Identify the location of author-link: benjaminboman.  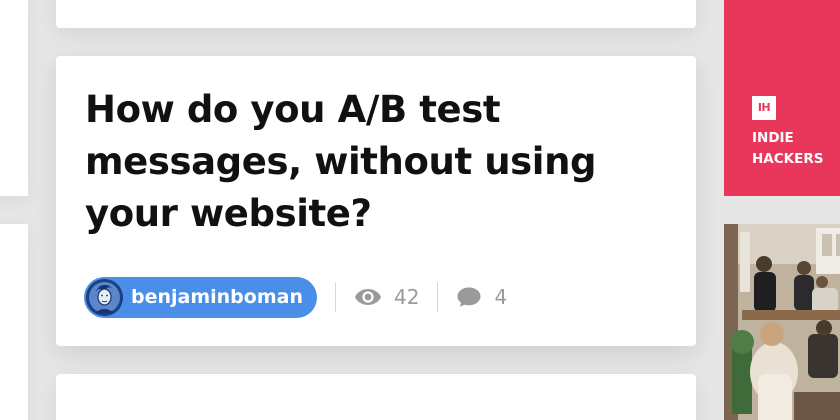
(200, 297).